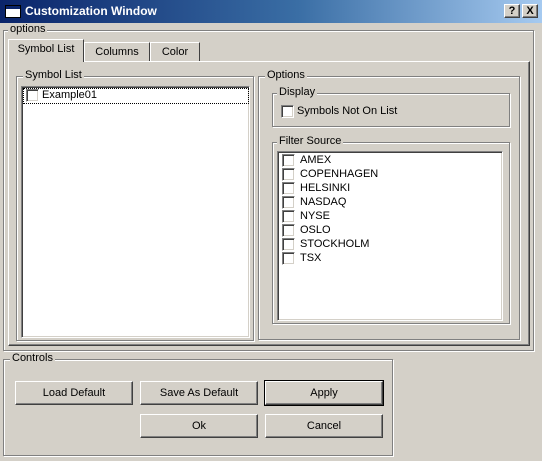 This screenshot has width=542, height=461. What do you see at coordinates (70, 95) in the screenshot?
I see `example01-label: Example01` at bounding box center [70, 95].